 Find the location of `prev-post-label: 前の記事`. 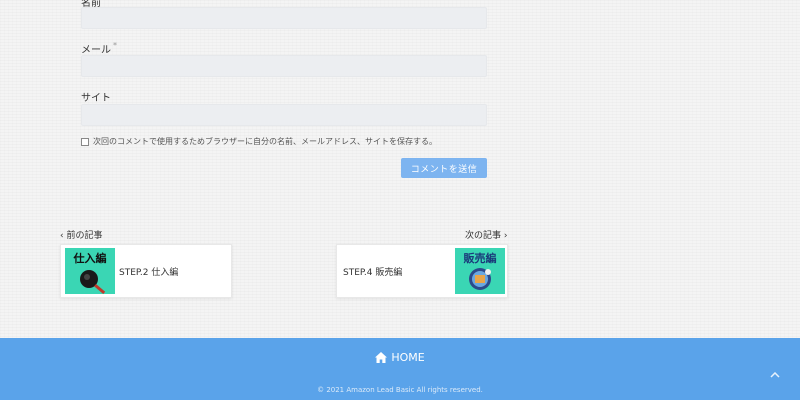

prev-post-label: 前の記事 is located at coordinates (84, 236).